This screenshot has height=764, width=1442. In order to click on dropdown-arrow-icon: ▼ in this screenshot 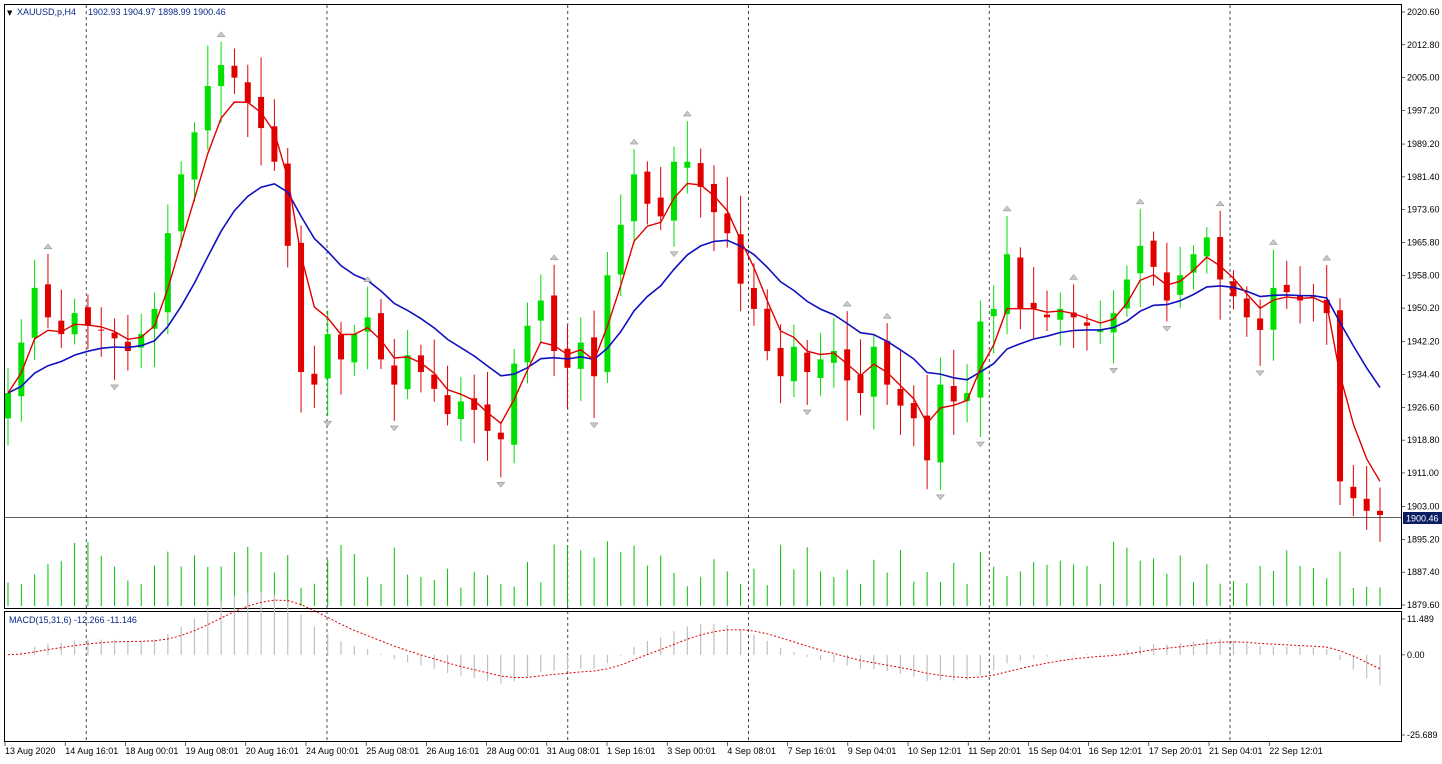, I will do `click(10, 13)`.